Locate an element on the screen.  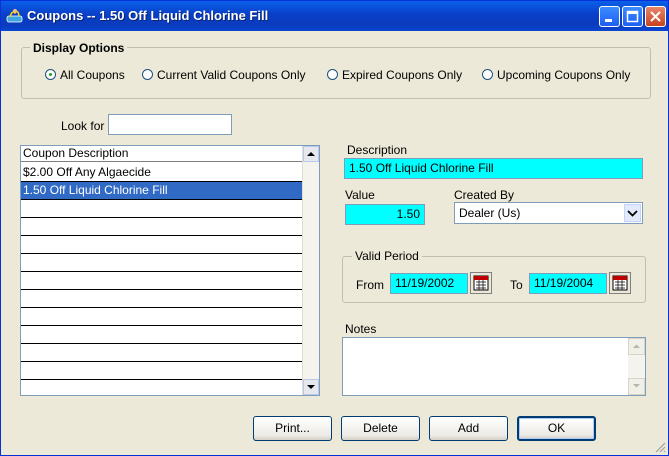
scroll-down-button is located at coordinates (311, 387).